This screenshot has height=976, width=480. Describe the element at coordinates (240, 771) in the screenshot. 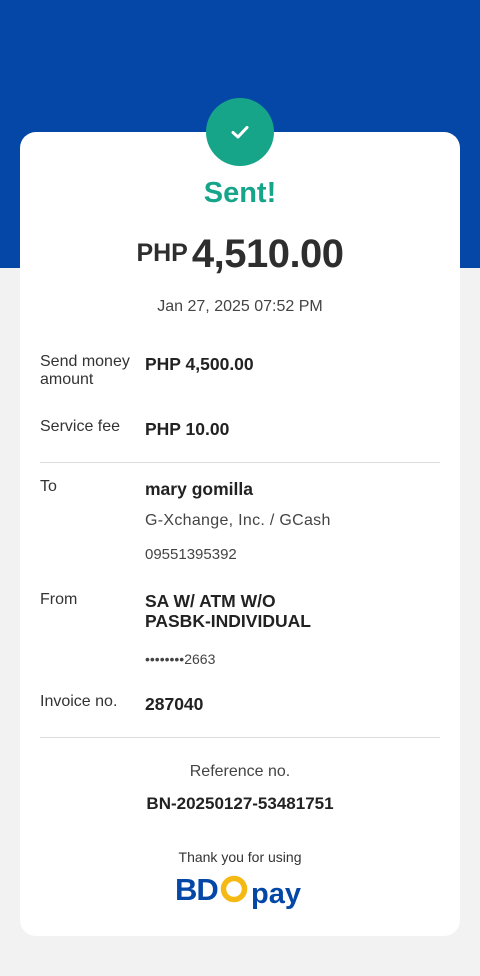

I see `reference-label: Reference no.` at that location.